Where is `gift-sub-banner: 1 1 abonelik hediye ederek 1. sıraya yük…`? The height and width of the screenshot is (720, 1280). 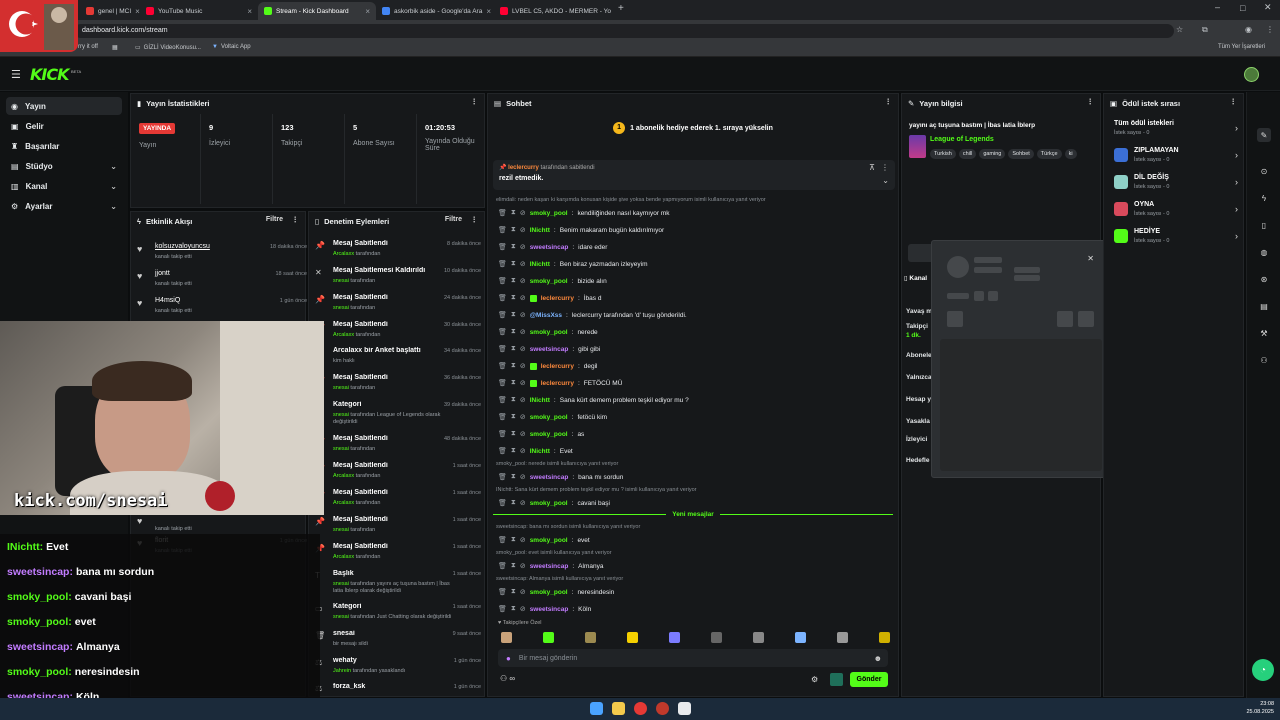
gift-sub-banner: 1 1 abonelik hediye ederek 1. sıraya yük… is located at coordinates (693, 128).